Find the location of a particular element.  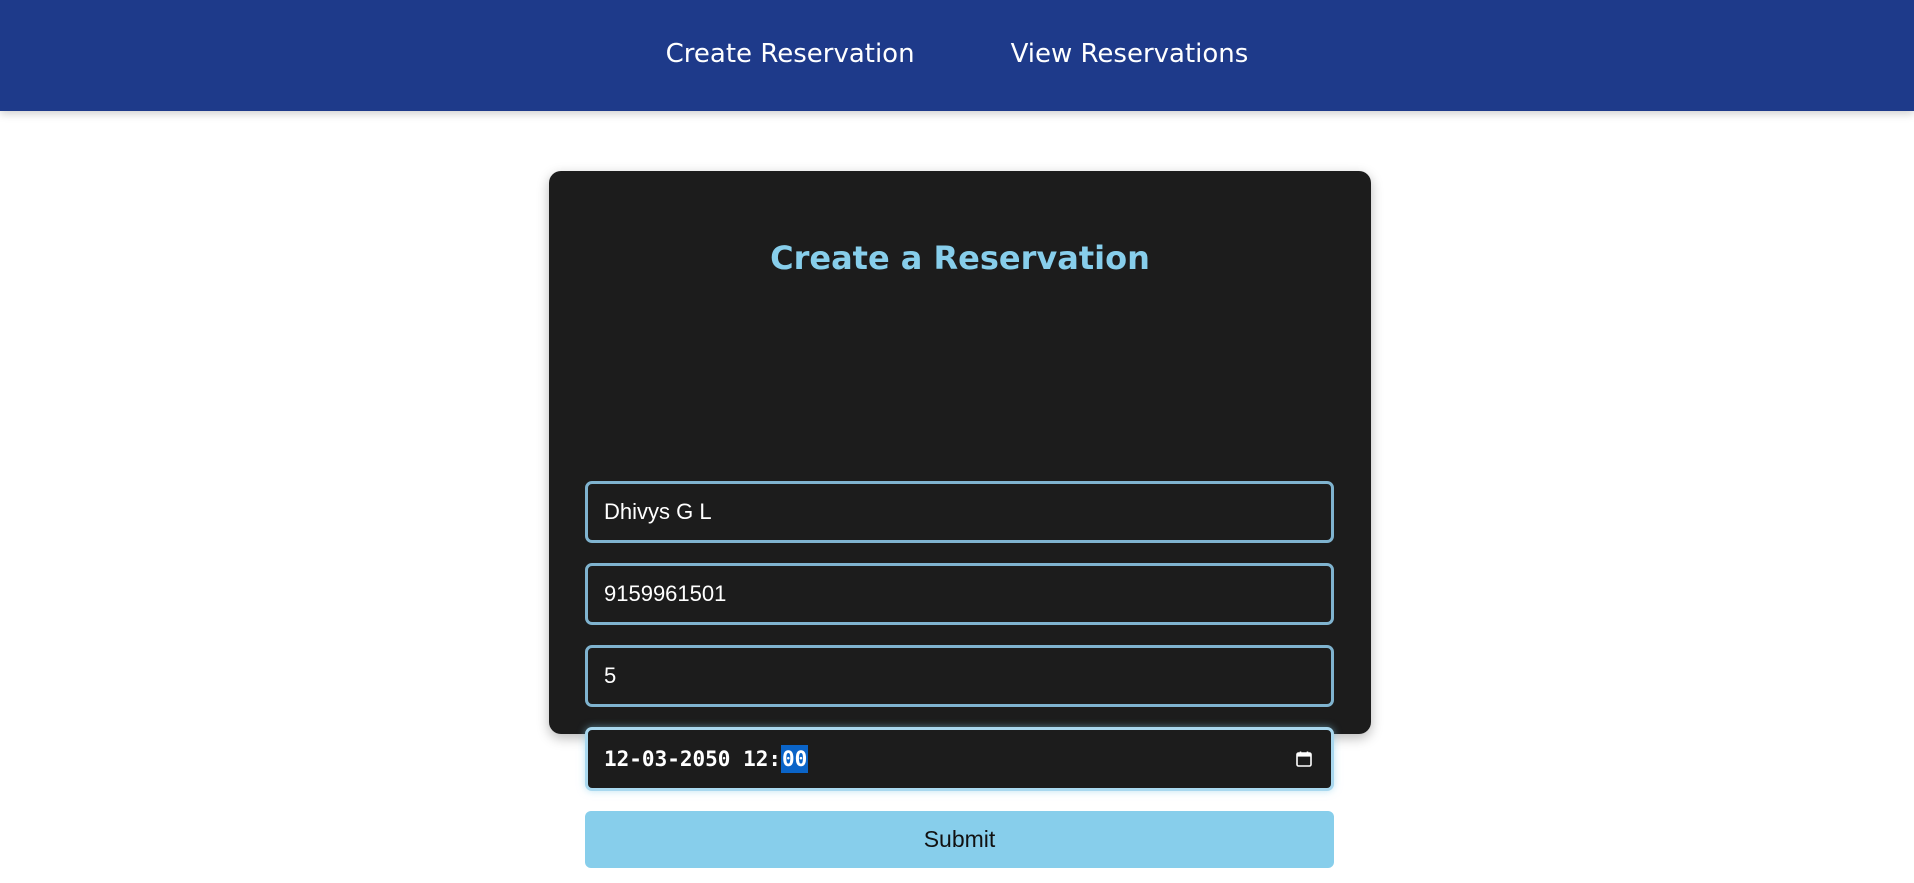

top-navbar: Create Reservation View Reservations is located at coordinates (957, 55).